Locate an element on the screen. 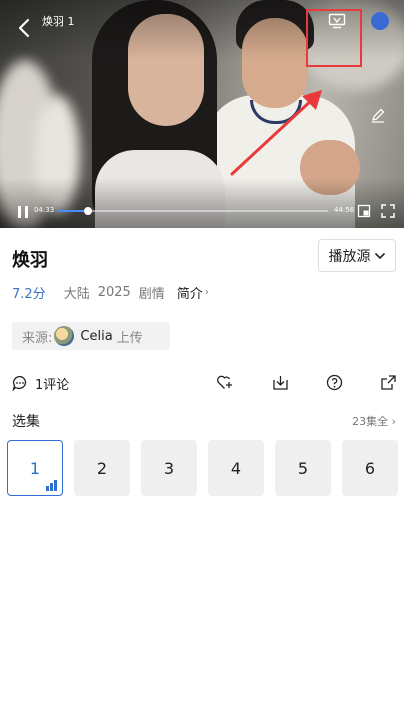 The width and height of the screenshot is (404, 703). episode-tile: 6 is located at coordinates (370, 468).